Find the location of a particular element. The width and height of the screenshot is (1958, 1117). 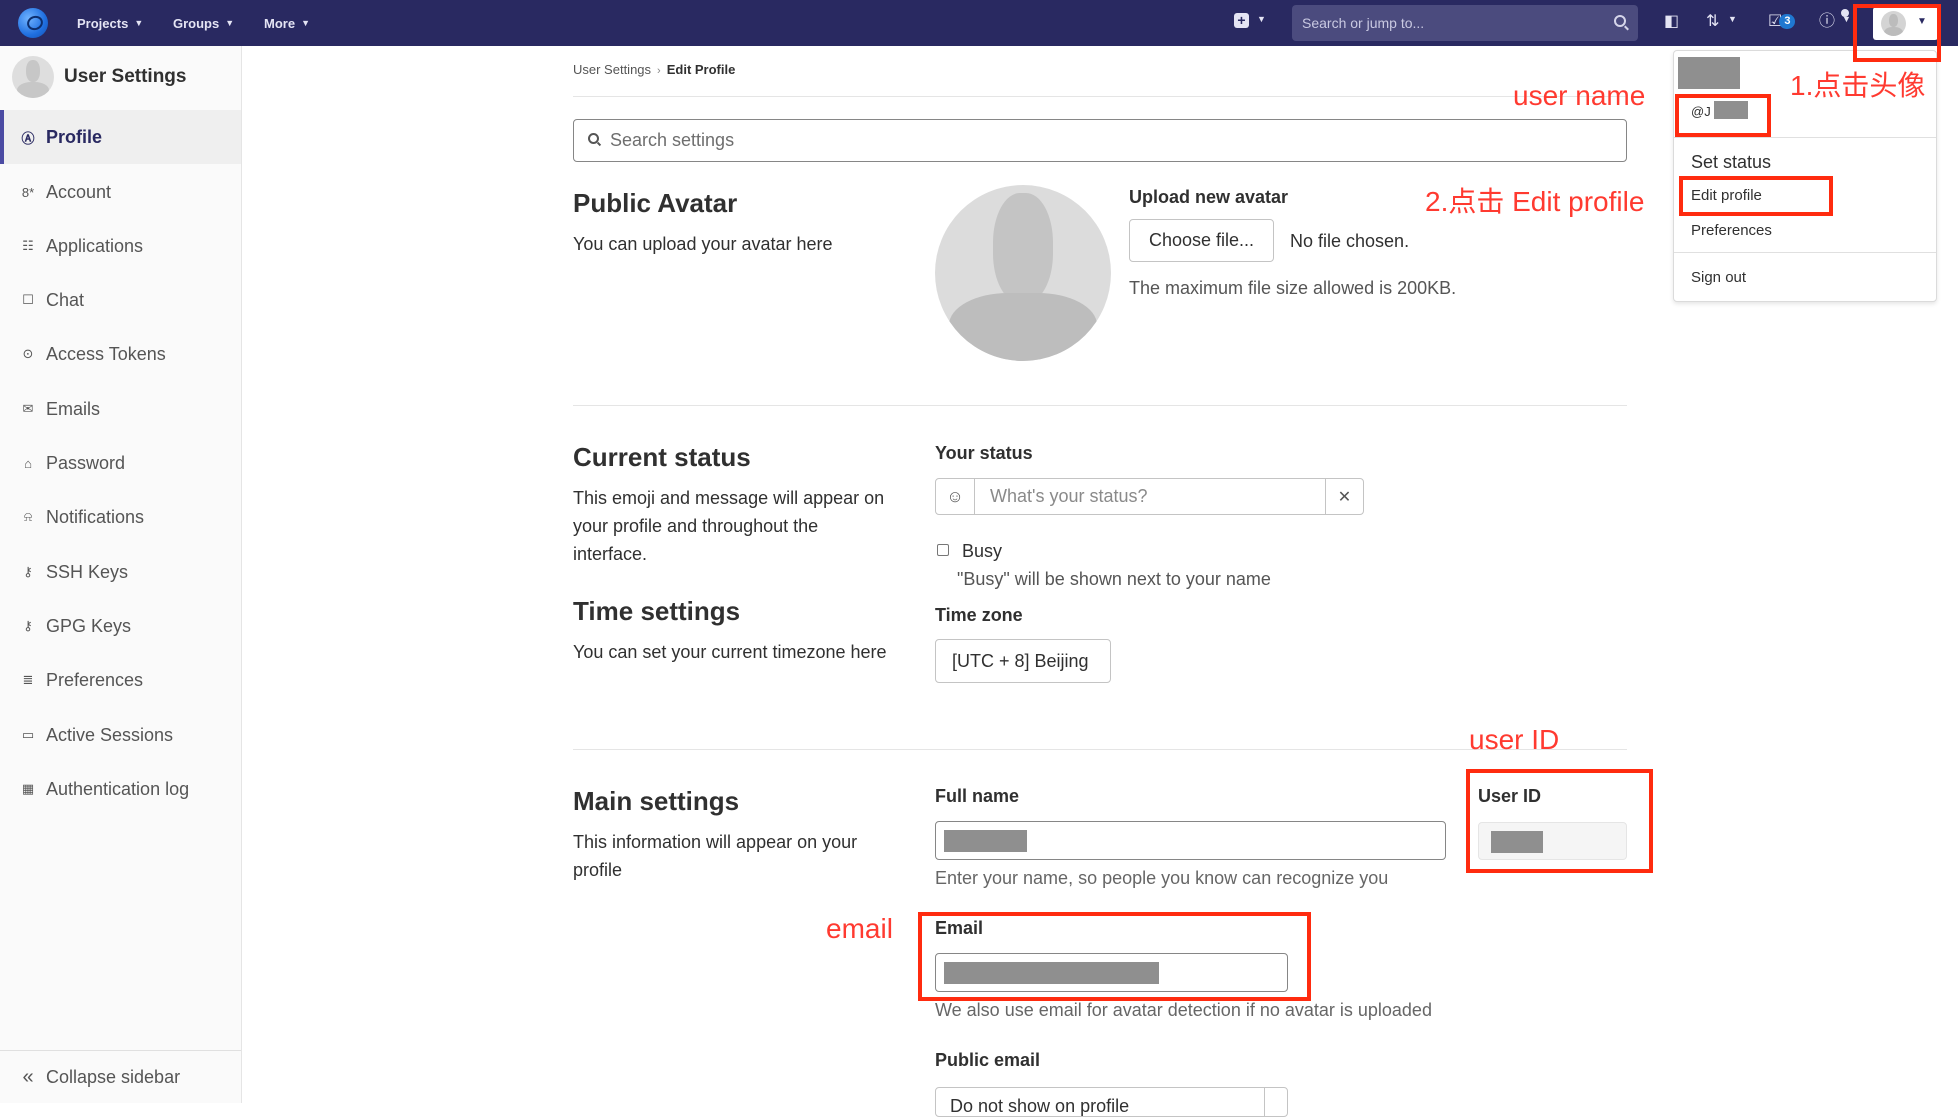

sidebar-item-applications: ☷ Applications is located at coordinates (120, 246).